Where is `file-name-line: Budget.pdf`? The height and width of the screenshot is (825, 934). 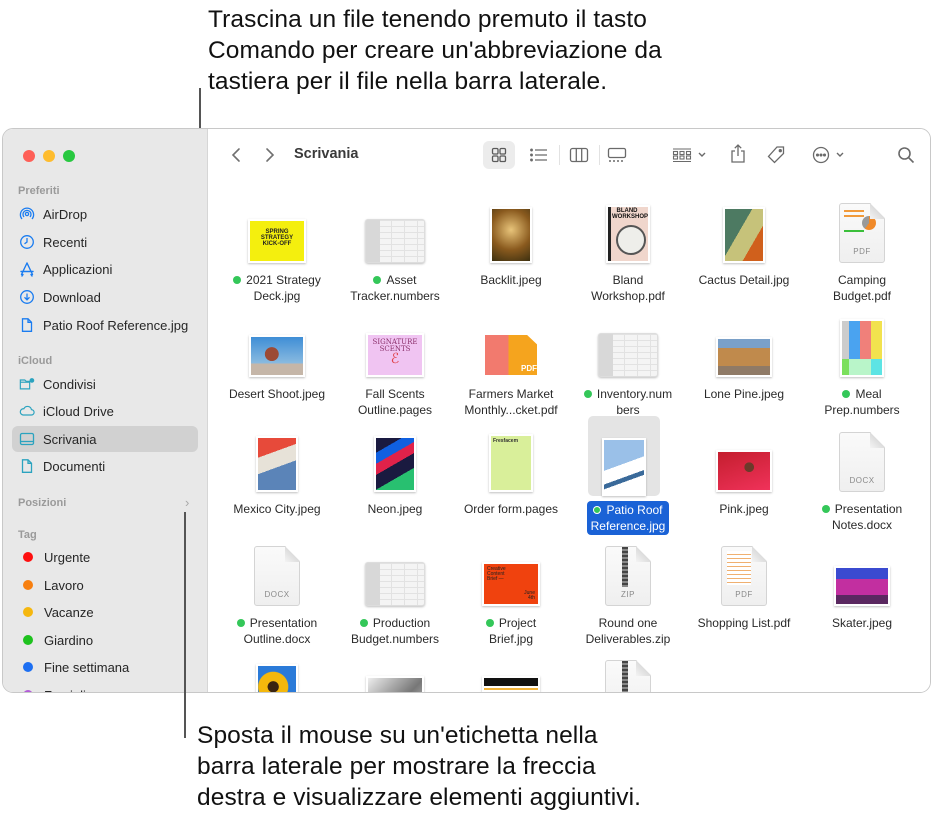
file-name-line: Budget.pdf is located at coordinates (862, 296).